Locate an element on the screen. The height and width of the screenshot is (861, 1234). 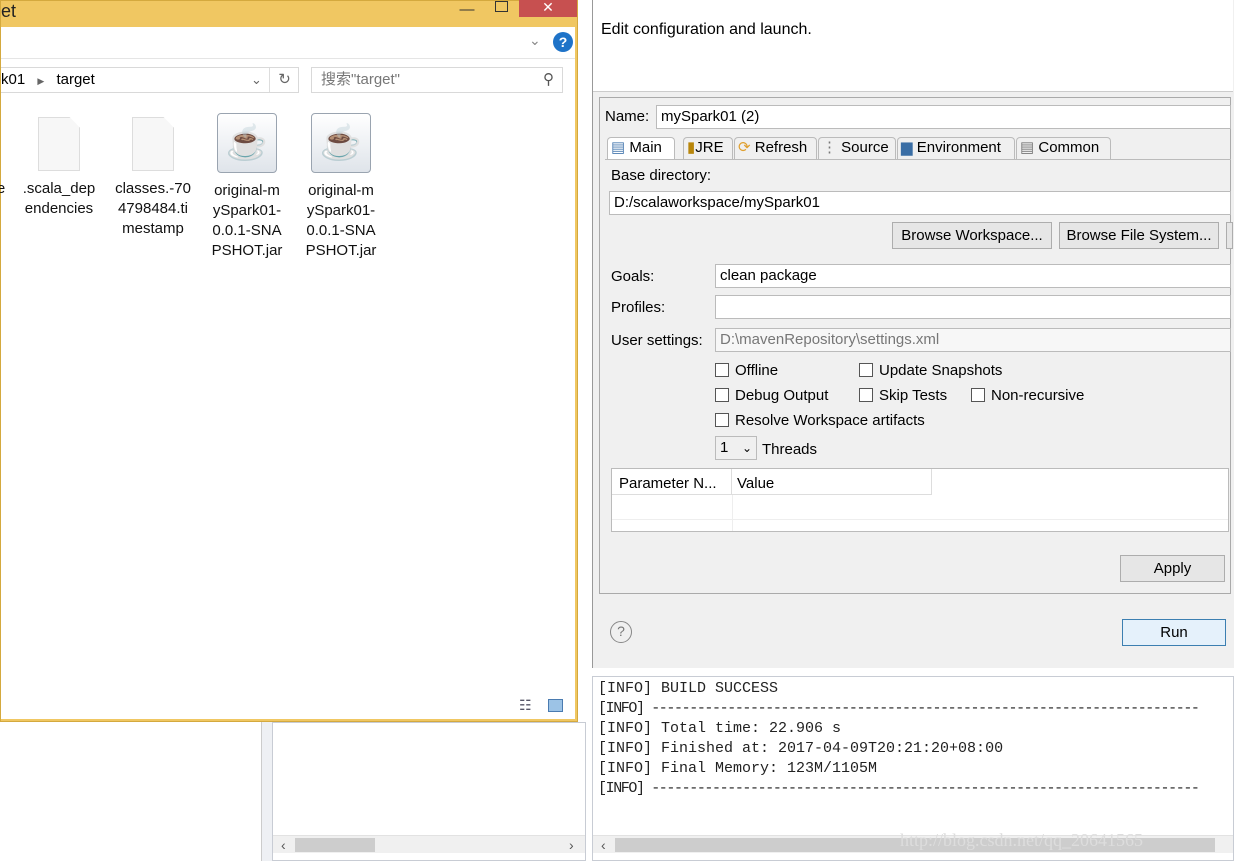
search-icon: ⚲ is located at coordinates (548, 80).